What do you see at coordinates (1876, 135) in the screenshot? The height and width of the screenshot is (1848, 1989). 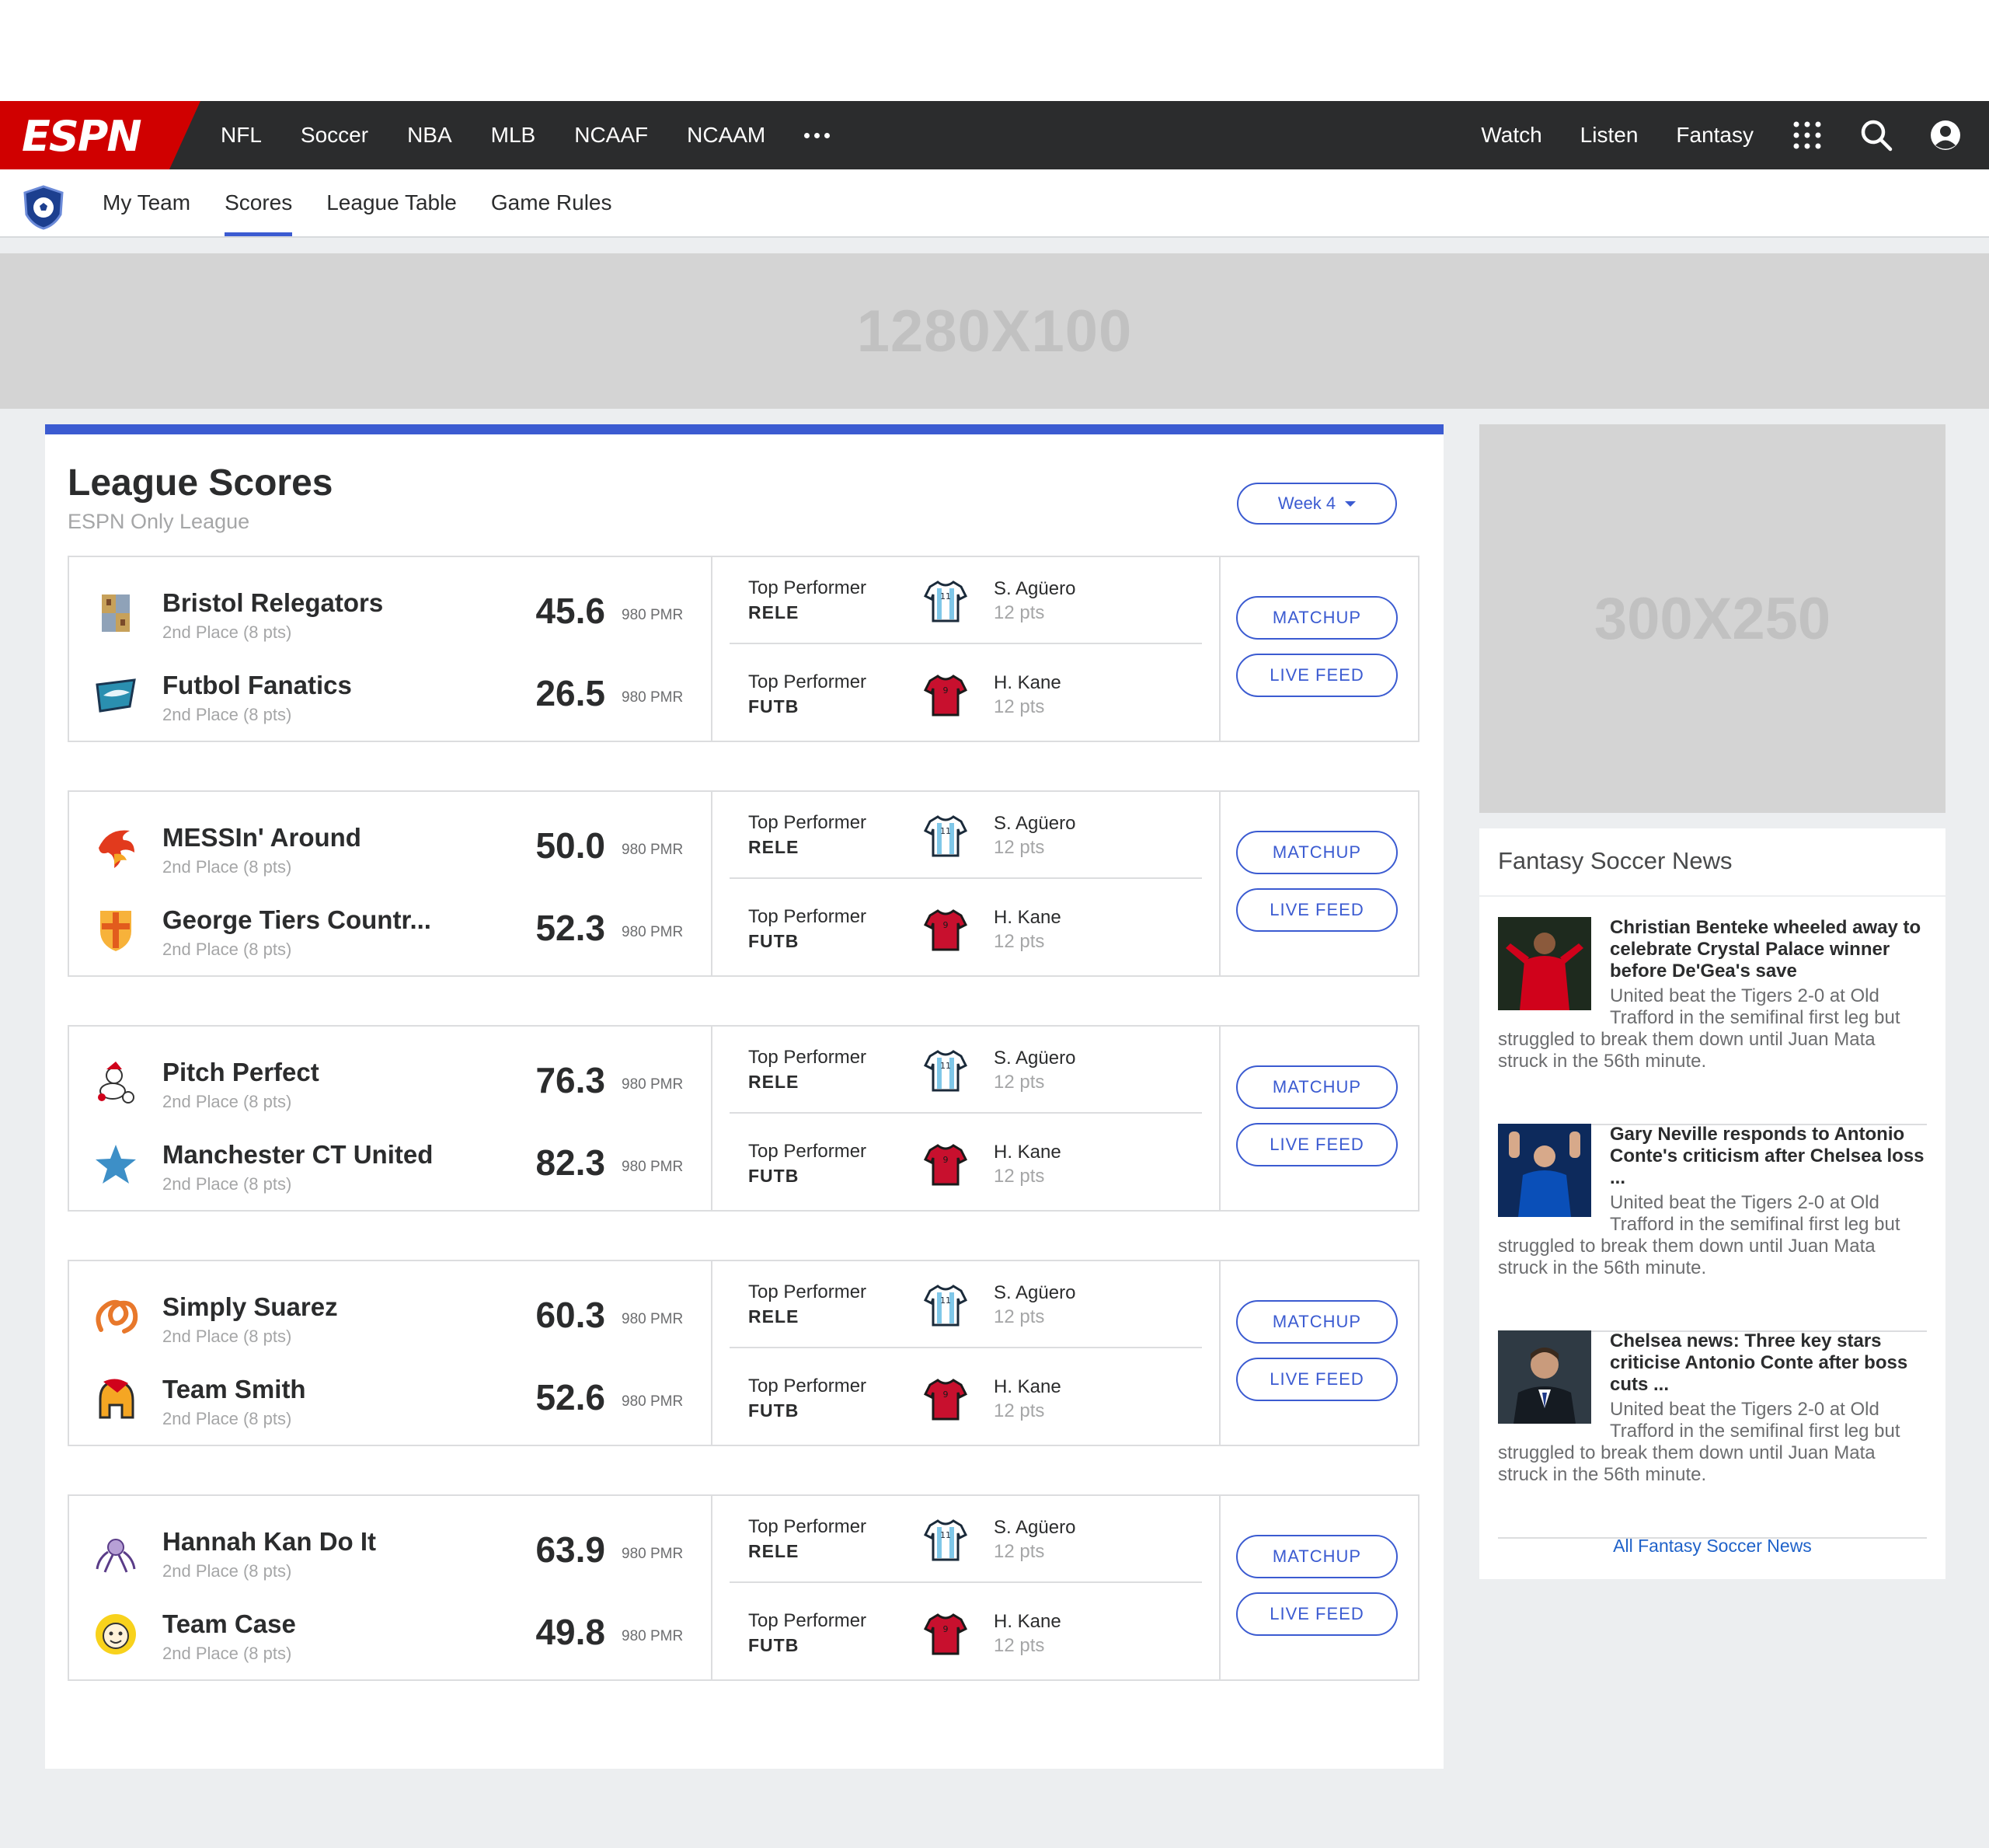 I see `search-icon` at bounding box center [1876, 135].